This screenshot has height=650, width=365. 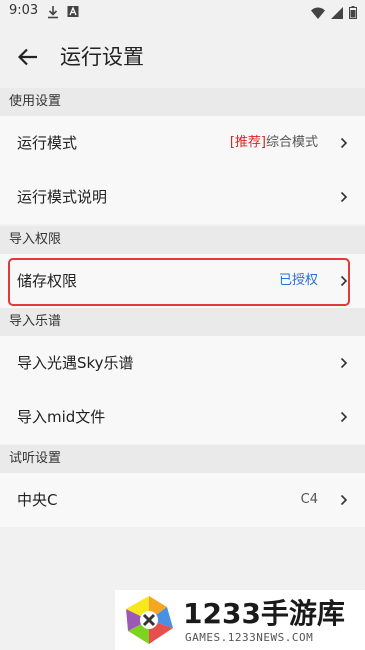 What do you see at coordinates (182, 459) in the screenshot?
I see `section-header-preview: 试听设置` at bounding box center [182, 459].